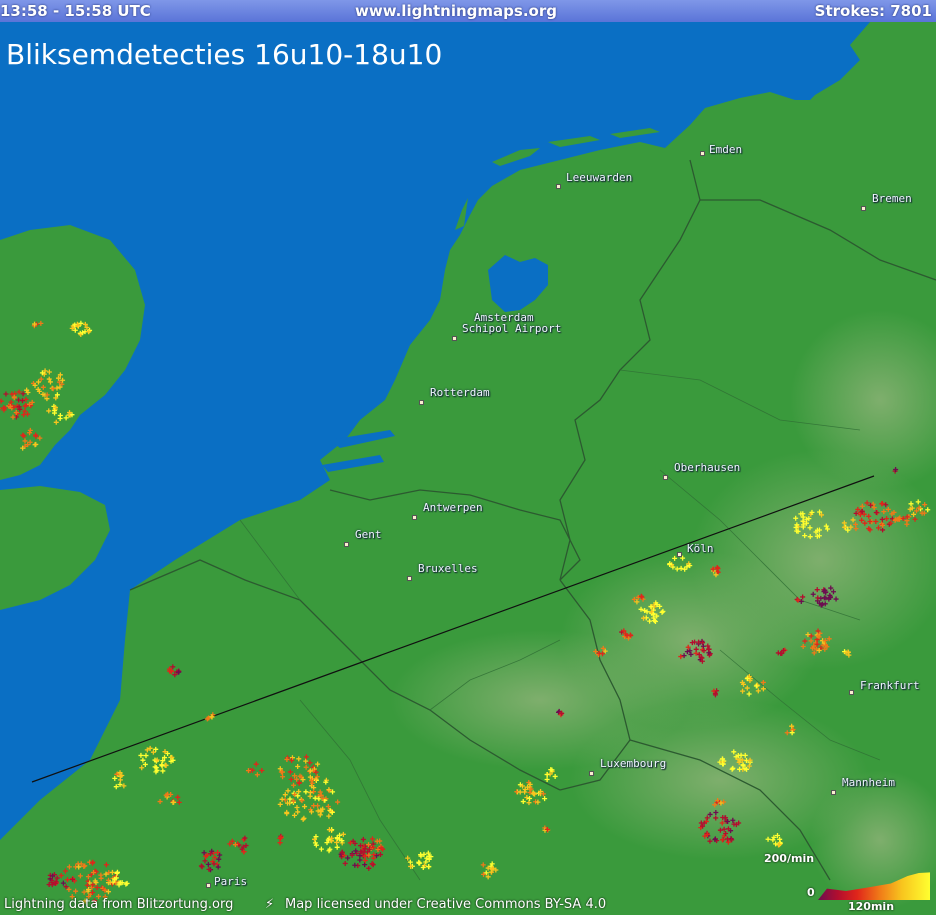  What do you see at coordinates (231, 881) in the screenshot?
I see `city-label-paris: Paris` at bounding box center [231, 881].